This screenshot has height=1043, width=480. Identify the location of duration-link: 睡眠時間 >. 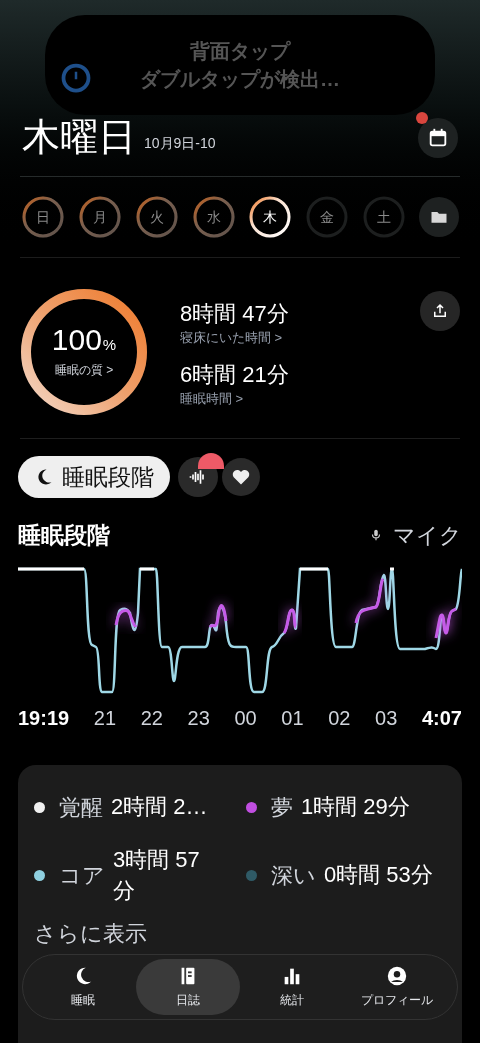
(234, 398).